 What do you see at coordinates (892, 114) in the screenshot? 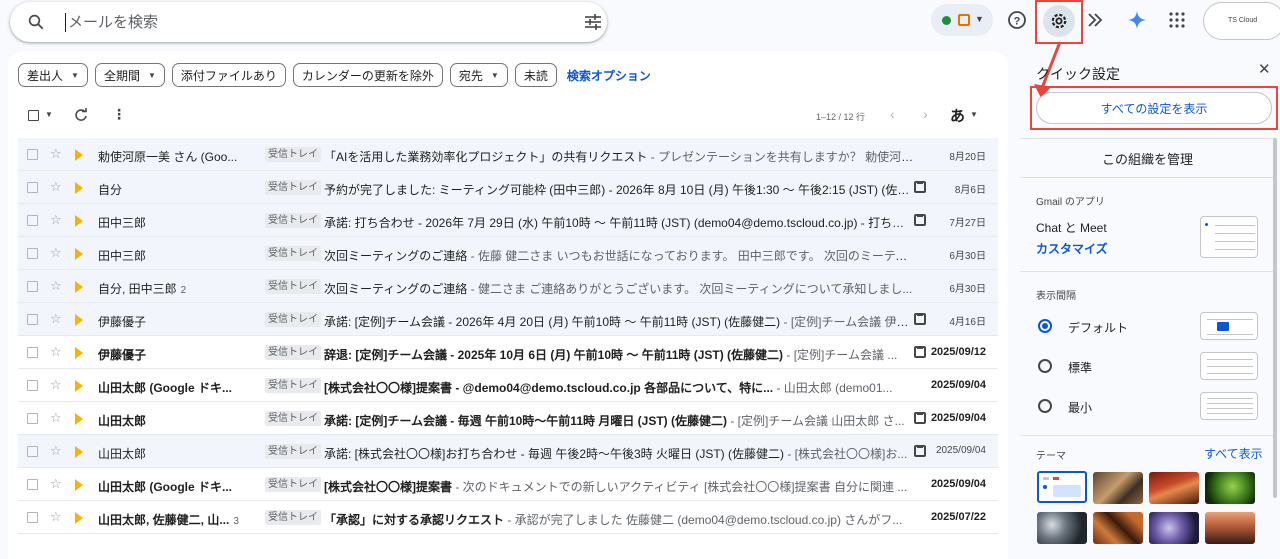
I see `newer-page-icon: ‹` at bounding box center [892, 114].